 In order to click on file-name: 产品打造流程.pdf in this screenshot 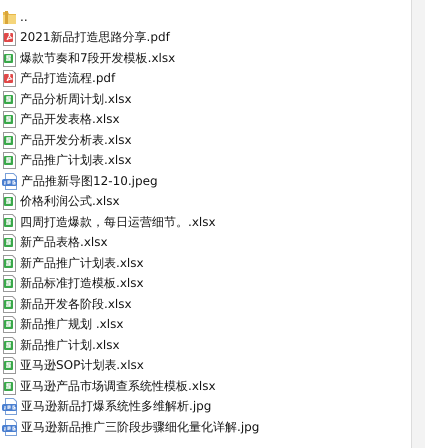, I will do `click(68, 79)`.